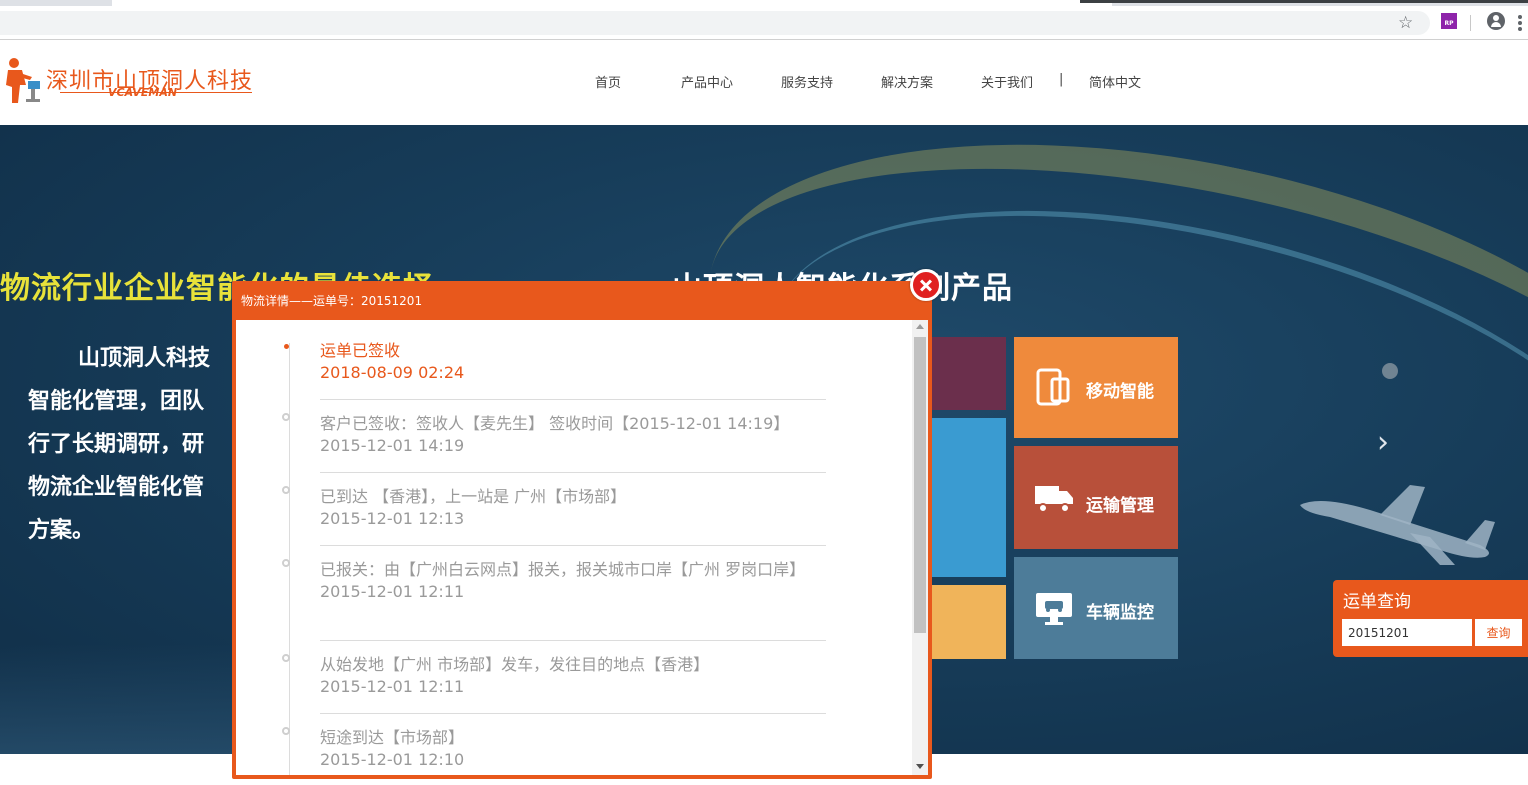  Describe the element at coordinates (332, 301) in the screenshot. I see `modal-title: 物流详情——运单号：20151201` at that location.